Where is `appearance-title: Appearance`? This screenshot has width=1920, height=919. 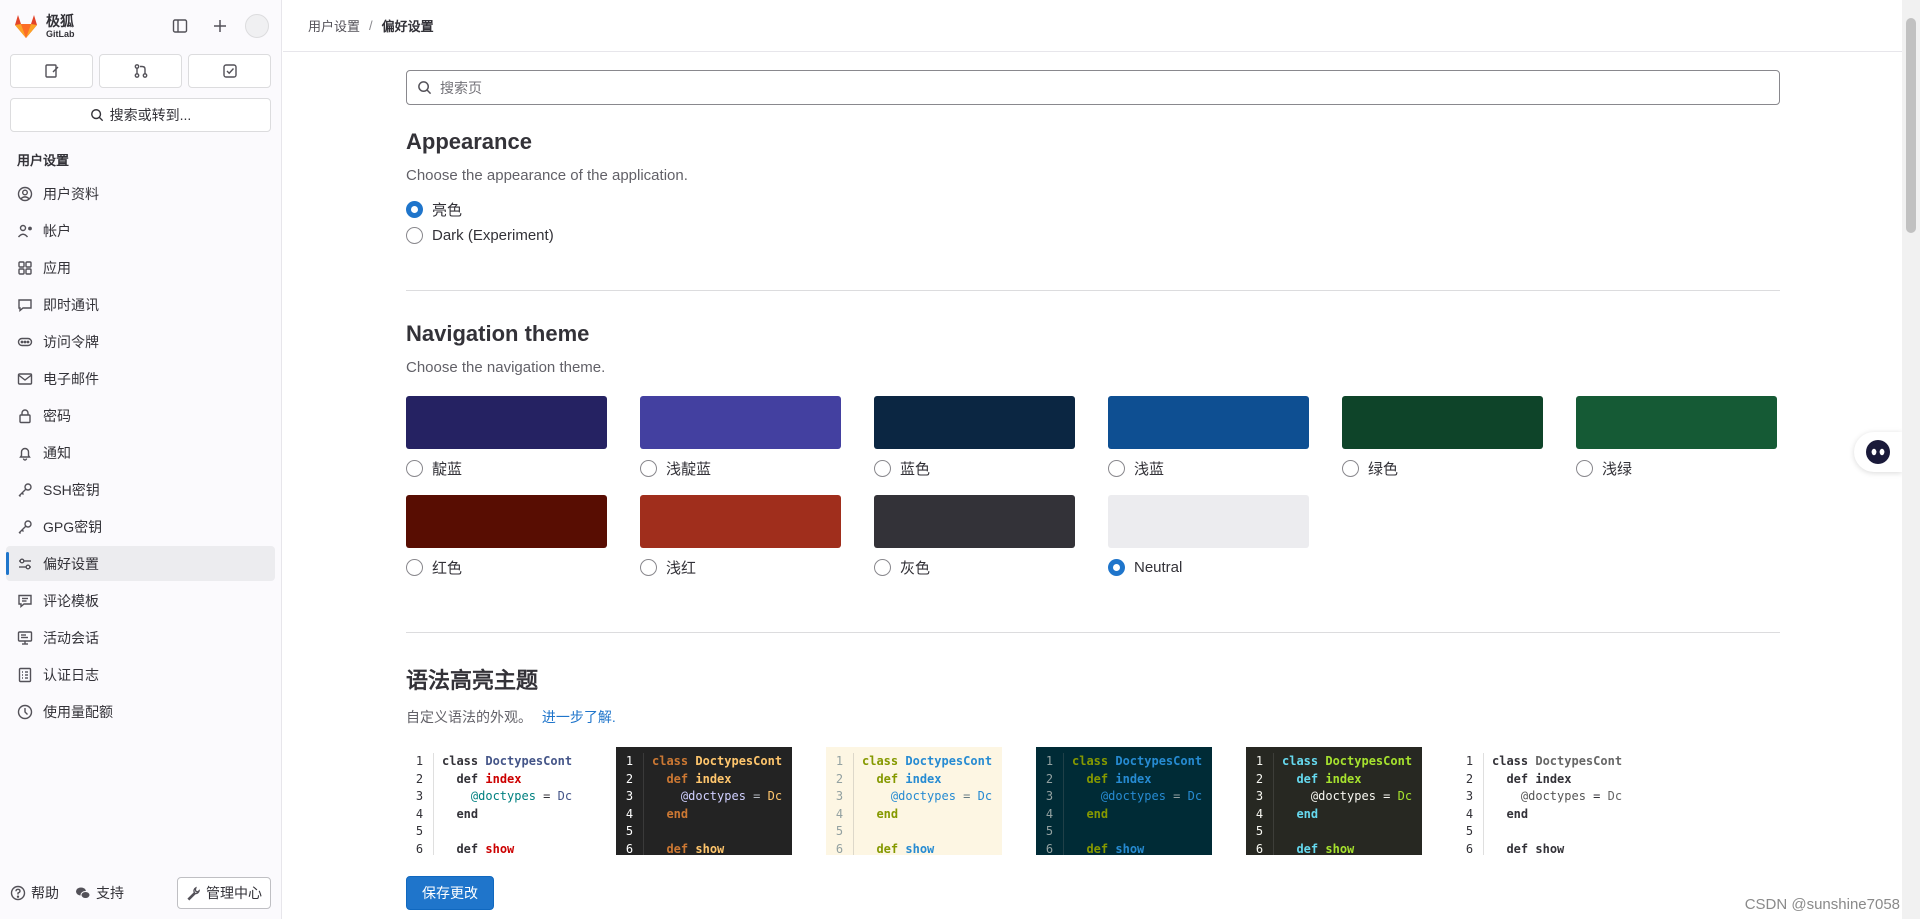
appearance-title: Appearance is located at coordinates (469, 141).